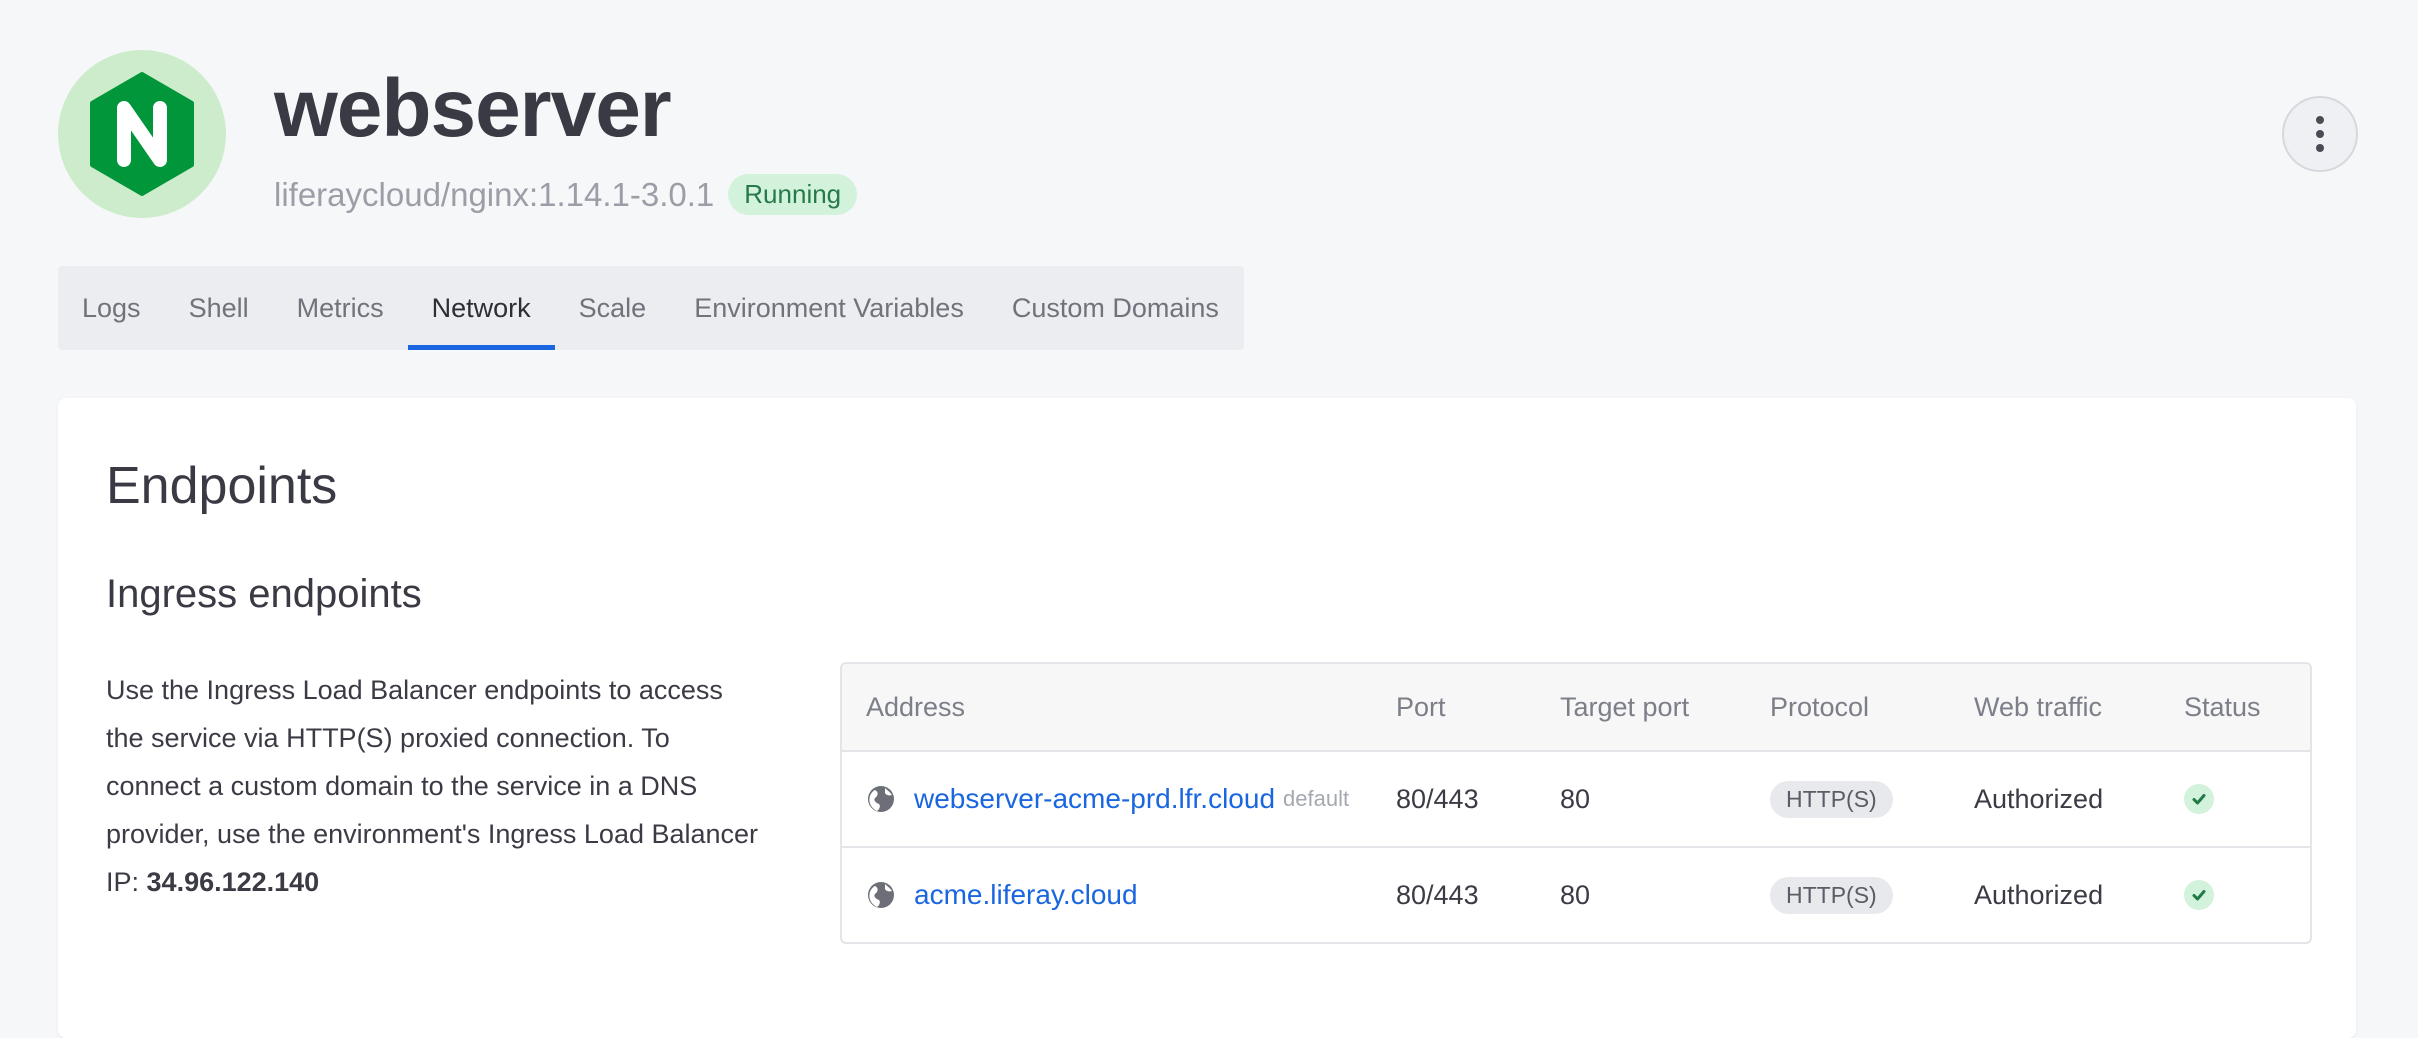  I want to click on header-target-port: Target port, so click(1625, 706).